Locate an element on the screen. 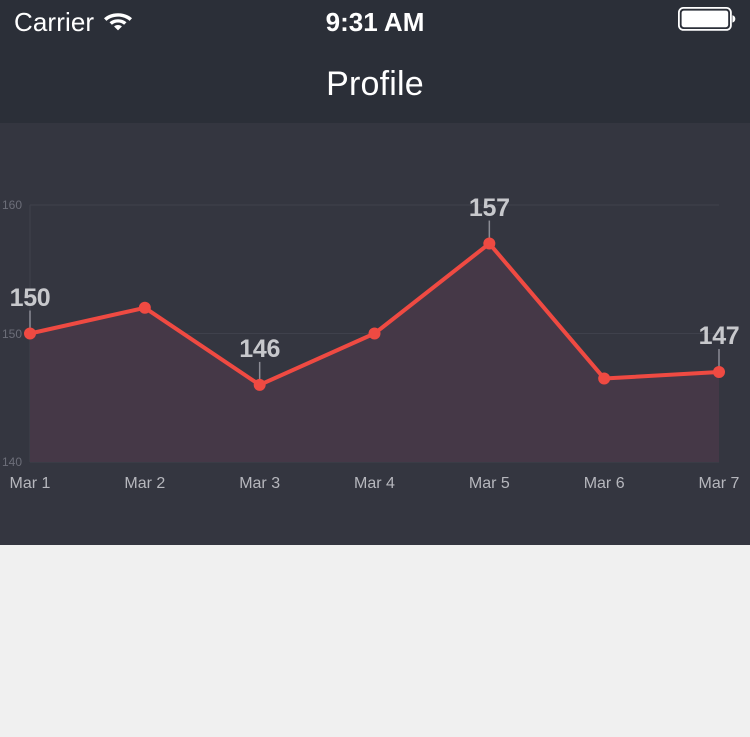 The height and width of the screenshot is (737, 750). data-point-value-label: 146 is located at coordinates (260, 348).